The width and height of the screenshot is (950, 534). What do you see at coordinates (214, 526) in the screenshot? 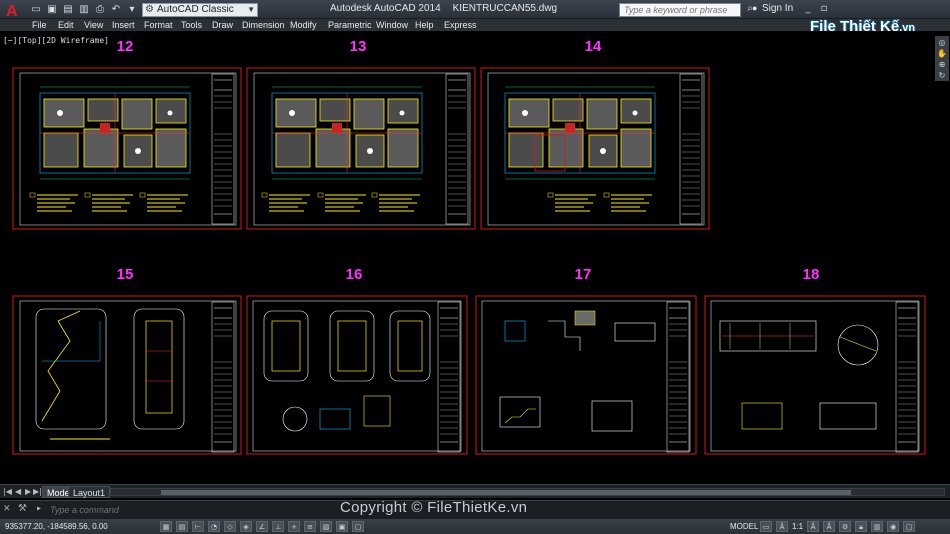
I see `polar-icon: ◔` at bounding box center [214, 526].